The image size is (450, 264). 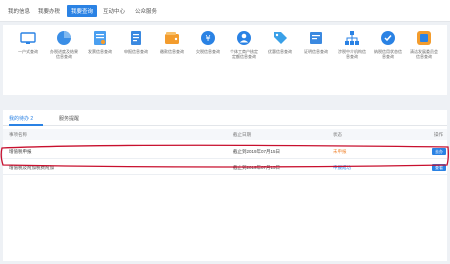 What do you see at coordinates (438, 134) in the screenshot?
I see `column-header-action: 操作` at bounding box center [438, 134].